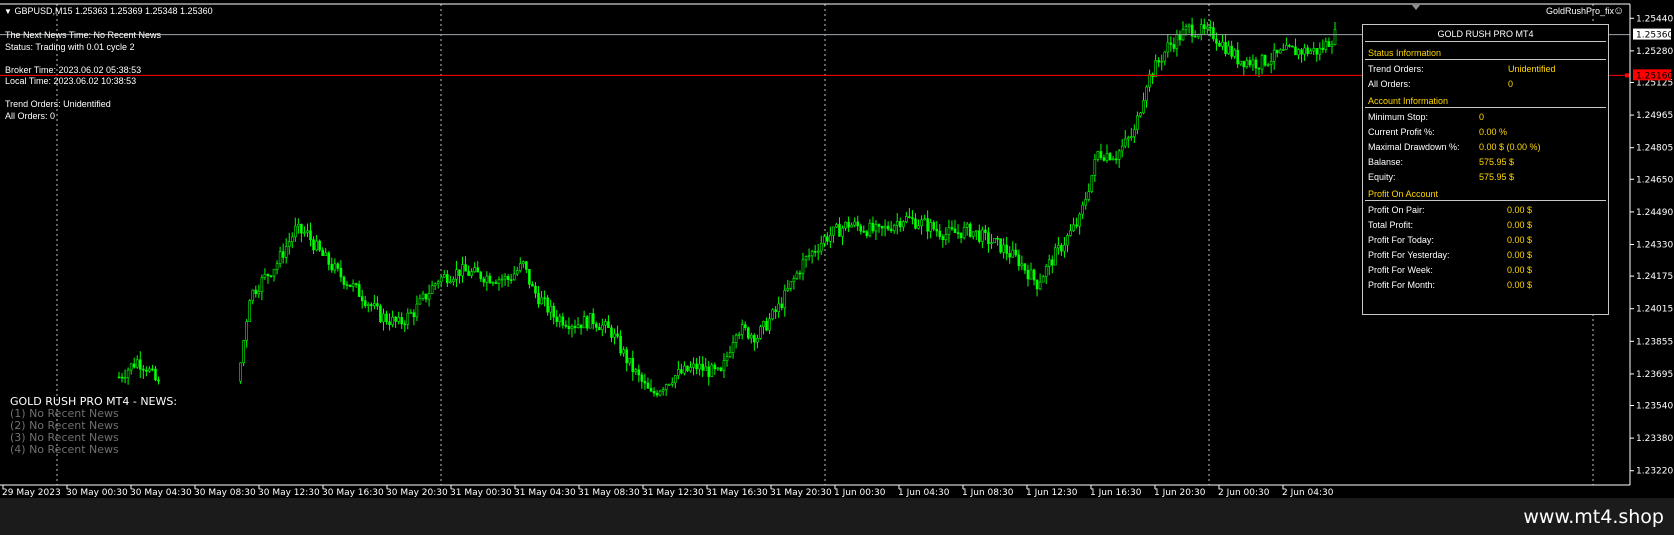 This screenshot has height=535, width=1674. Describe the element at coordinates (1654, 342) in the screenshot. I see `price-tick-label: 1.23855` at that location.